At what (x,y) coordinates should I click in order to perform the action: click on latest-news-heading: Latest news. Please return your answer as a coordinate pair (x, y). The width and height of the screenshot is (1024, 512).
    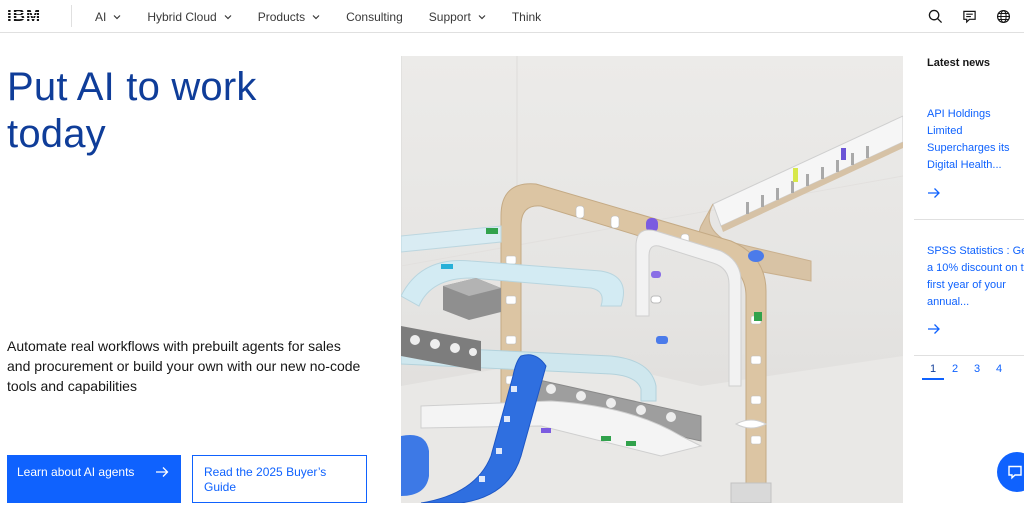
    Looking at the image, I should click on (958, 63).